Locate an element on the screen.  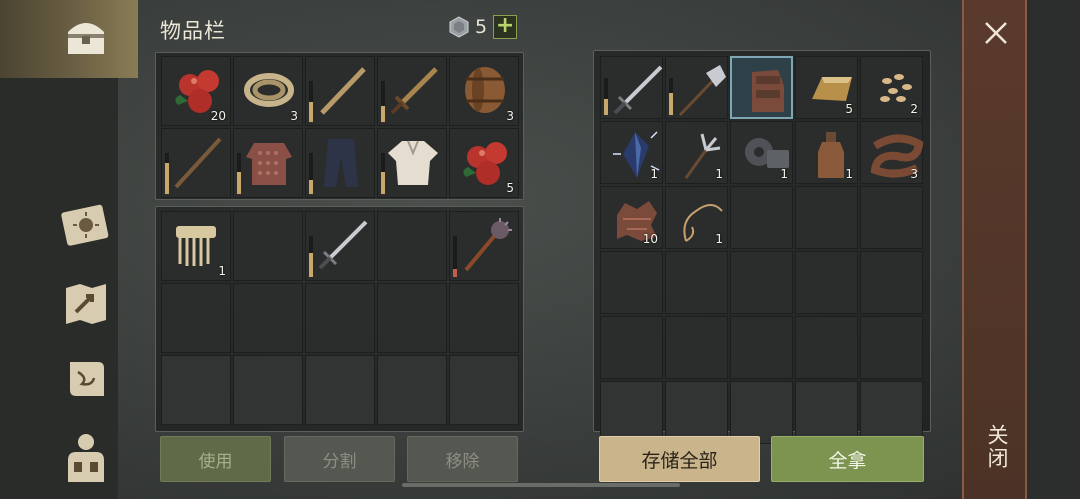
character-icon is located at coordinates (86, 458).